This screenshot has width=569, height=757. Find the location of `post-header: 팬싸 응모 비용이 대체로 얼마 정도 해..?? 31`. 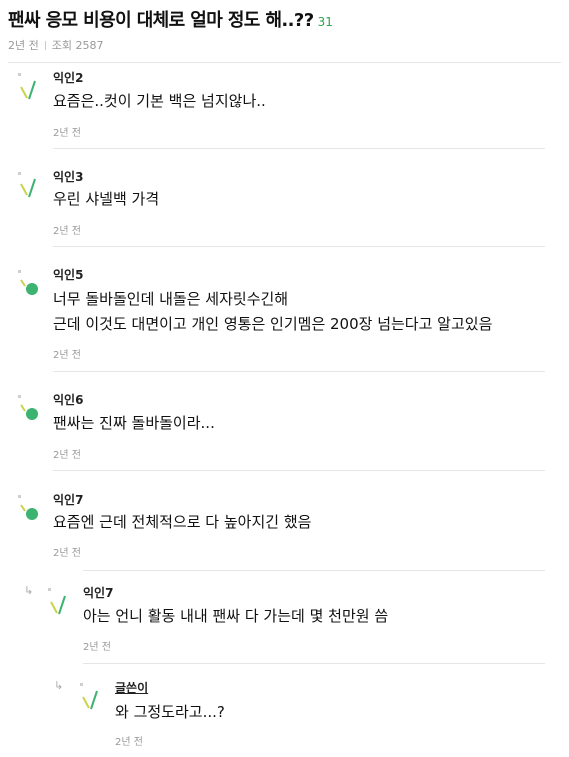

post-header: 팬싸 응모 비용이 대체로 얼마 정도 해..?? 31 is located at coordinates (170, 19).